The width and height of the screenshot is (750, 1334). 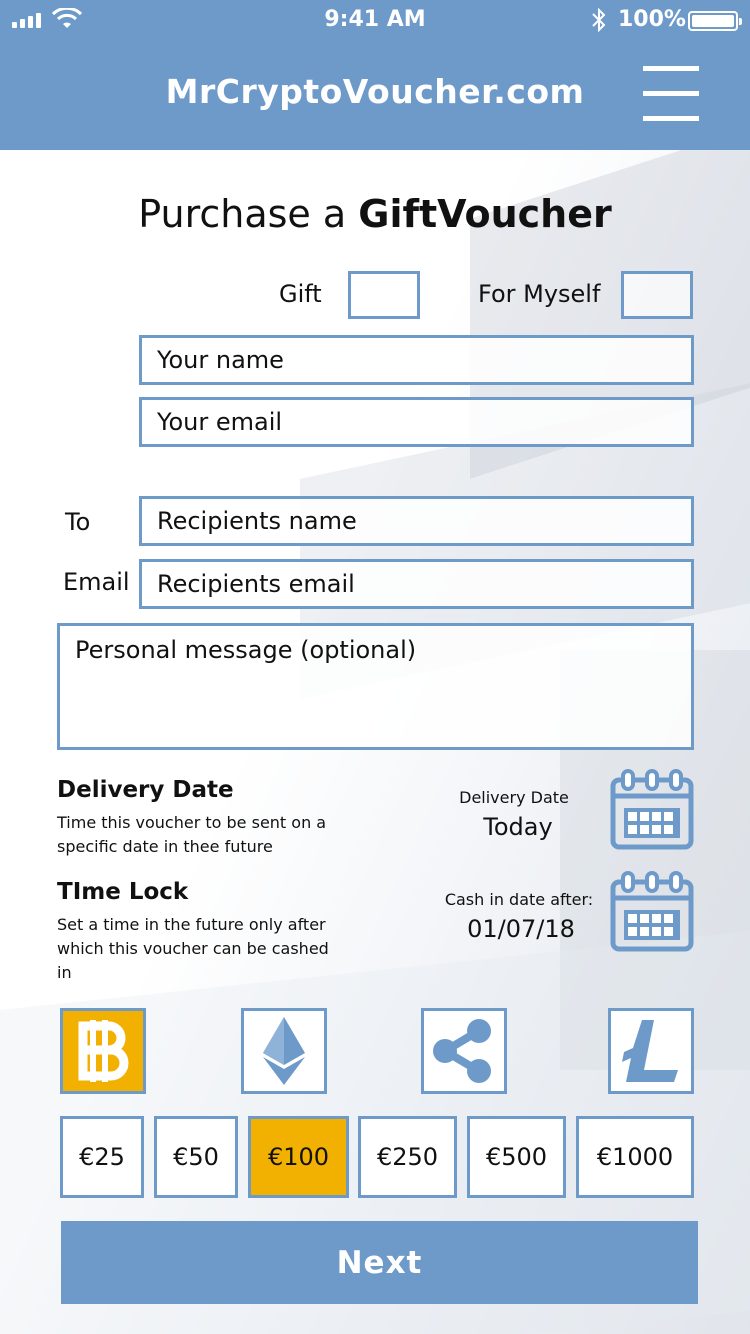 I want to click on next-button: Next, so click(x=379, y=1262).